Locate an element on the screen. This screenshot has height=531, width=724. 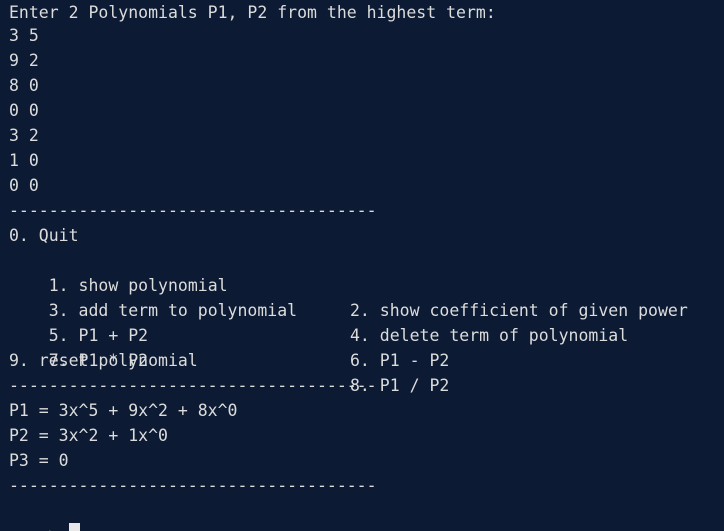
result-p2: P2 = 3x^2 + 1x^0 is located at coordinates (88, 435).